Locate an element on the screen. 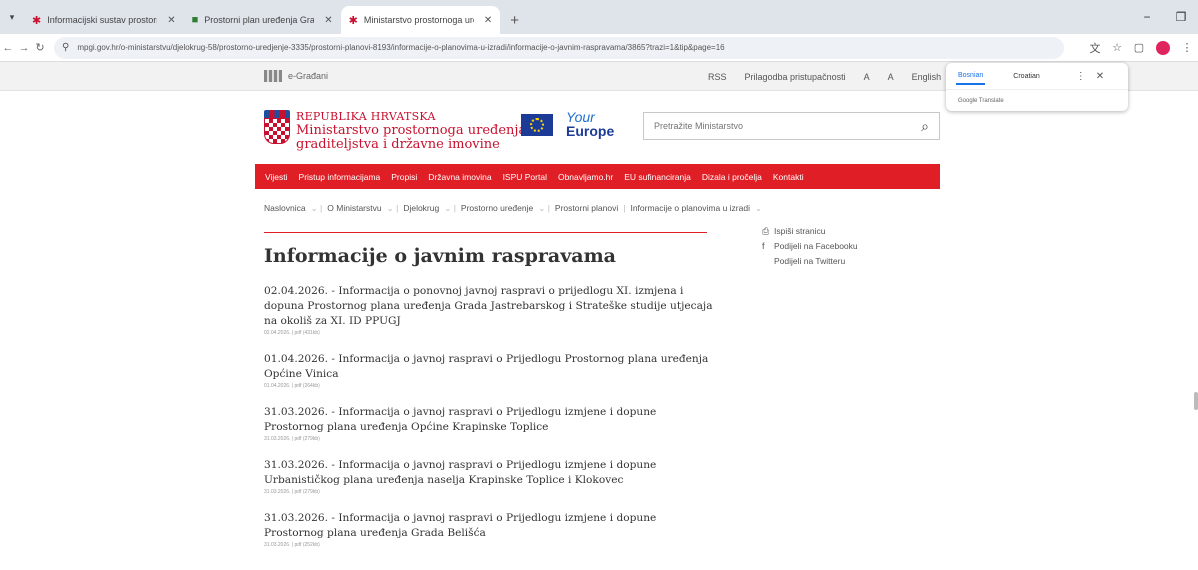 This screenshot has height=570, width=1198. egradani-logo-icon is located at coordinates (273, 76).